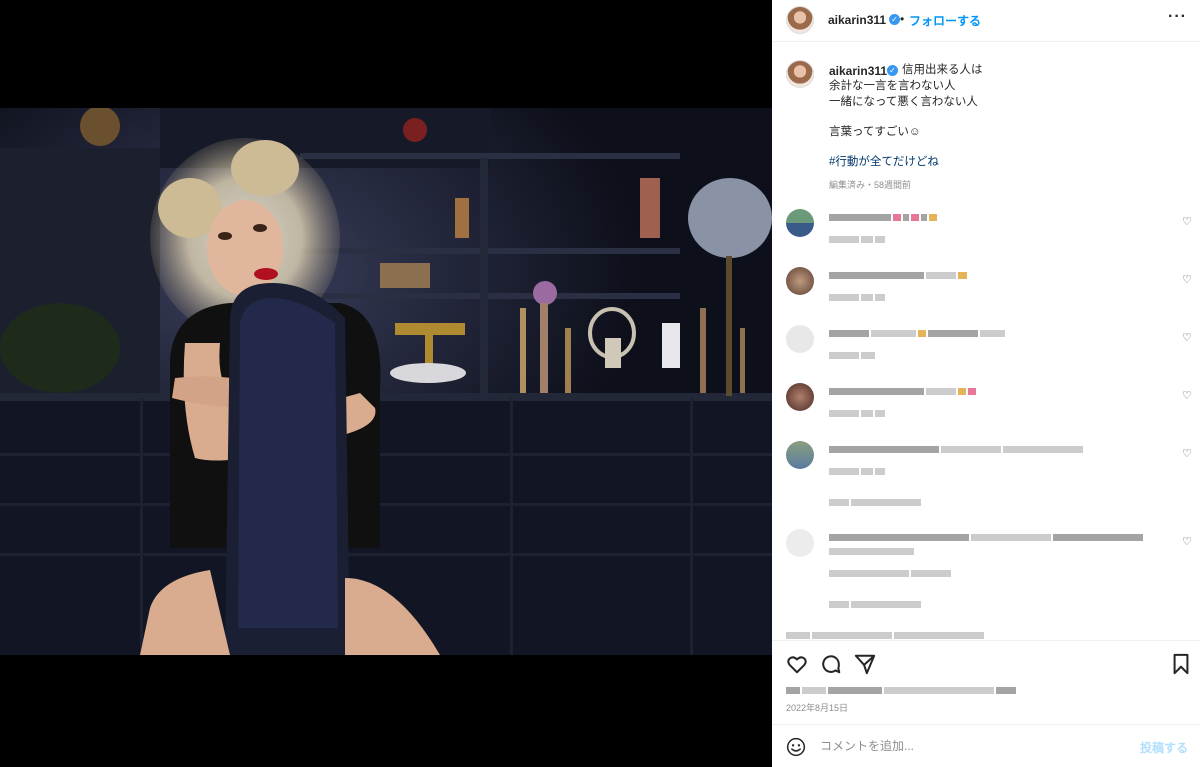  I want to click on post-comment-button: 投稿する, so click(1164, 747).